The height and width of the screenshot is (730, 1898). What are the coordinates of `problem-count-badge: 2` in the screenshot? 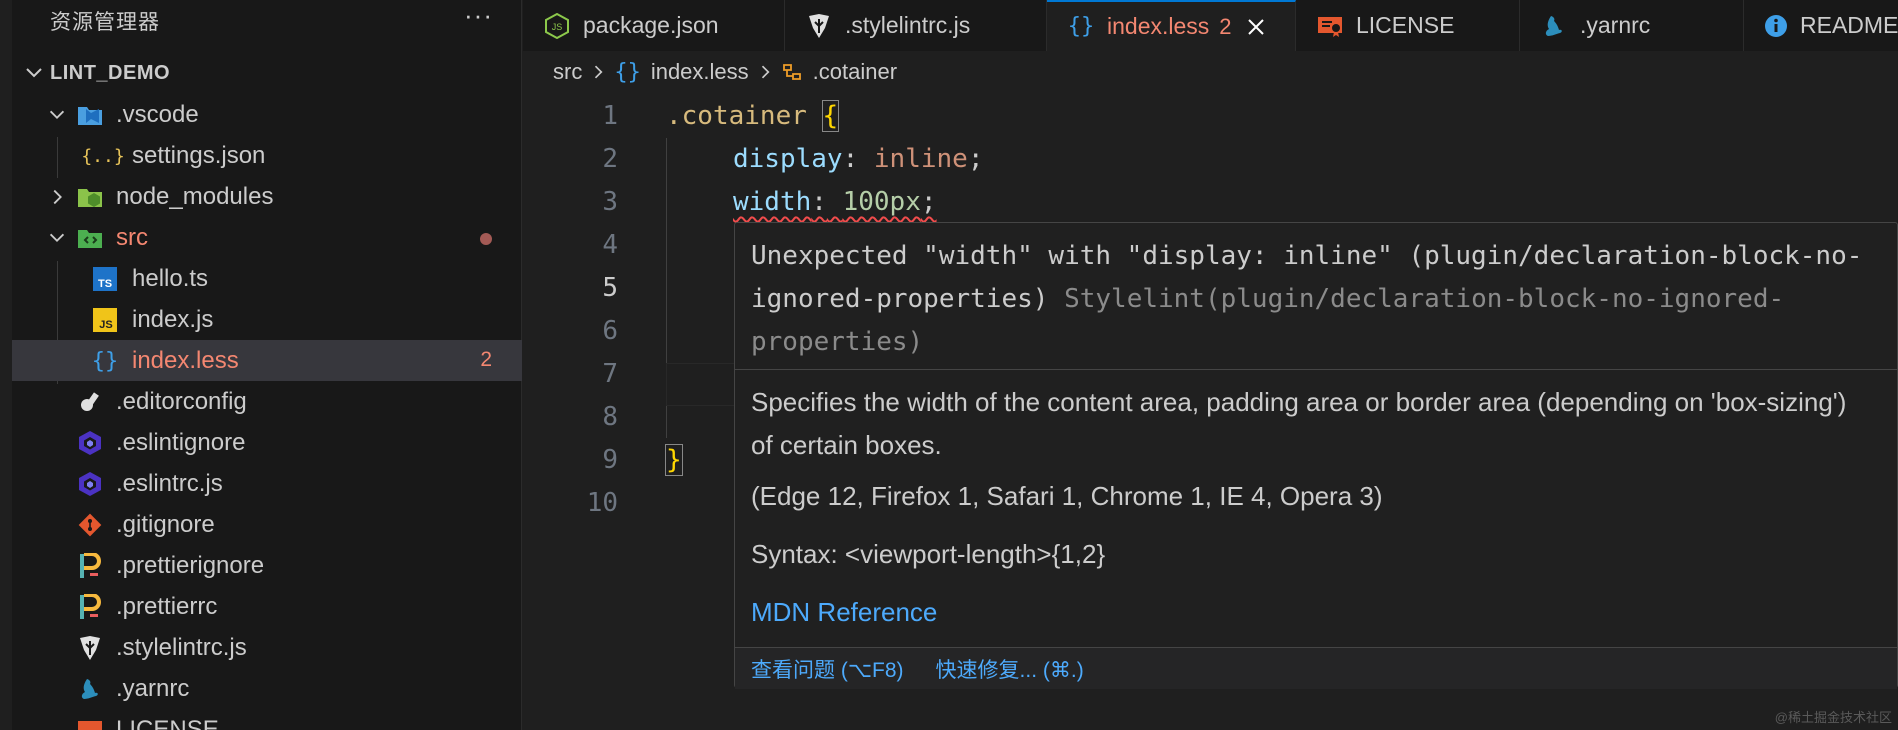 It's located at (486, 359).